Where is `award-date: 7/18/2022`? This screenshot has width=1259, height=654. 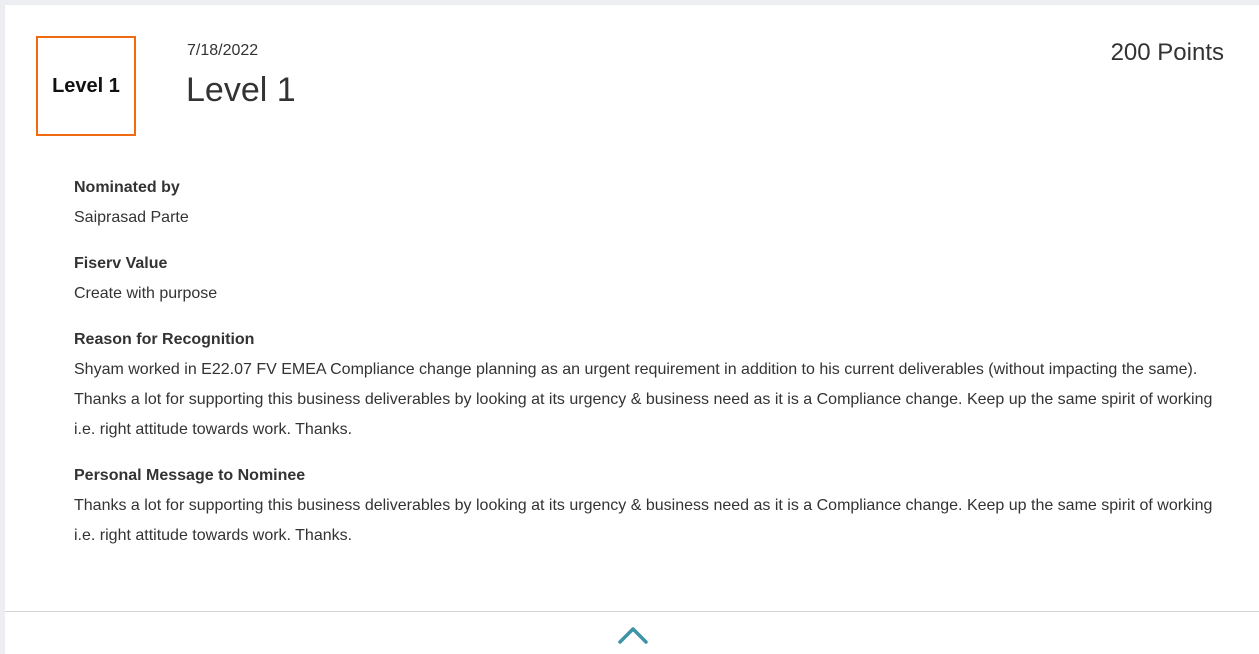
award-date: 7/18/2022 is located at coordinates (223, 50).